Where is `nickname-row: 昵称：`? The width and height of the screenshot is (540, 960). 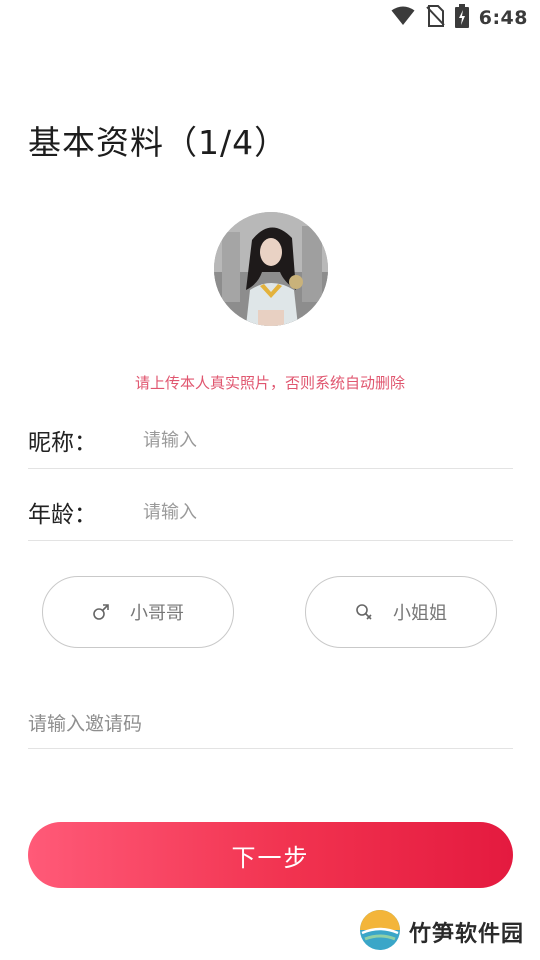
nickname-row: 昵称： is located at coordinates (270, 440).